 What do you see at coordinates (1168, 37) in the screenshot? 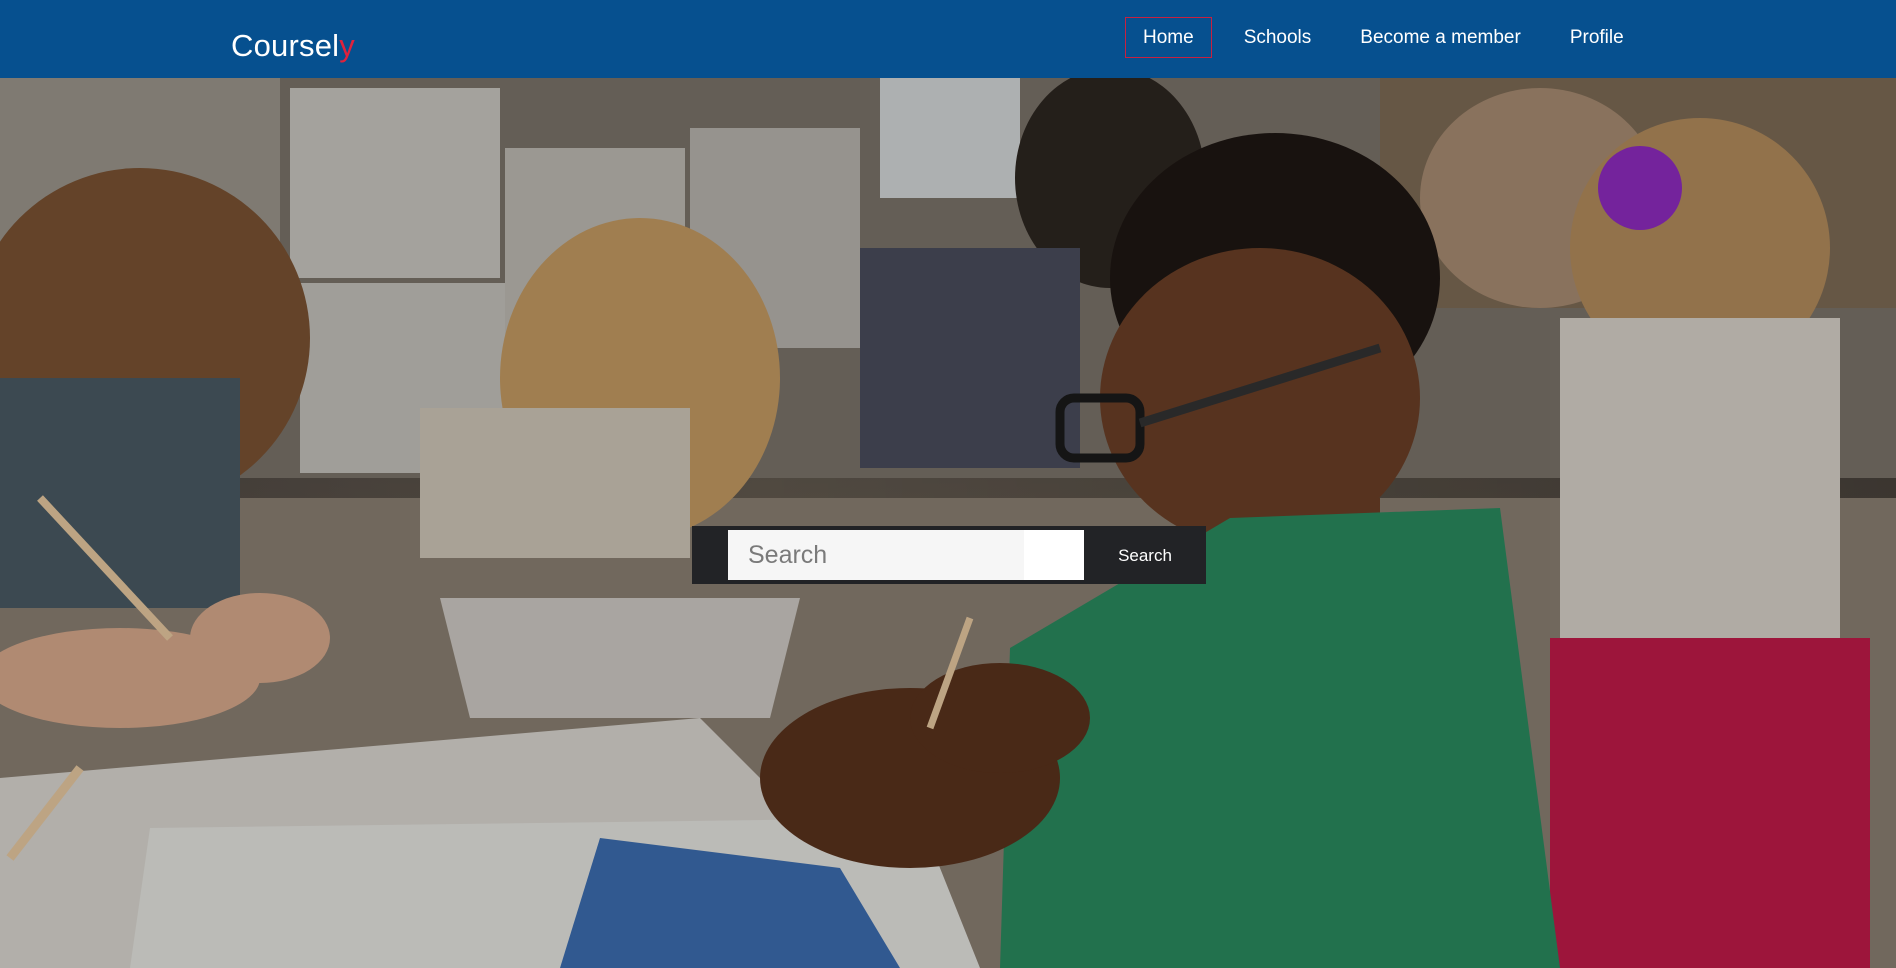
I see `nav-item-home: Home` at bounding box center [1168, 37].